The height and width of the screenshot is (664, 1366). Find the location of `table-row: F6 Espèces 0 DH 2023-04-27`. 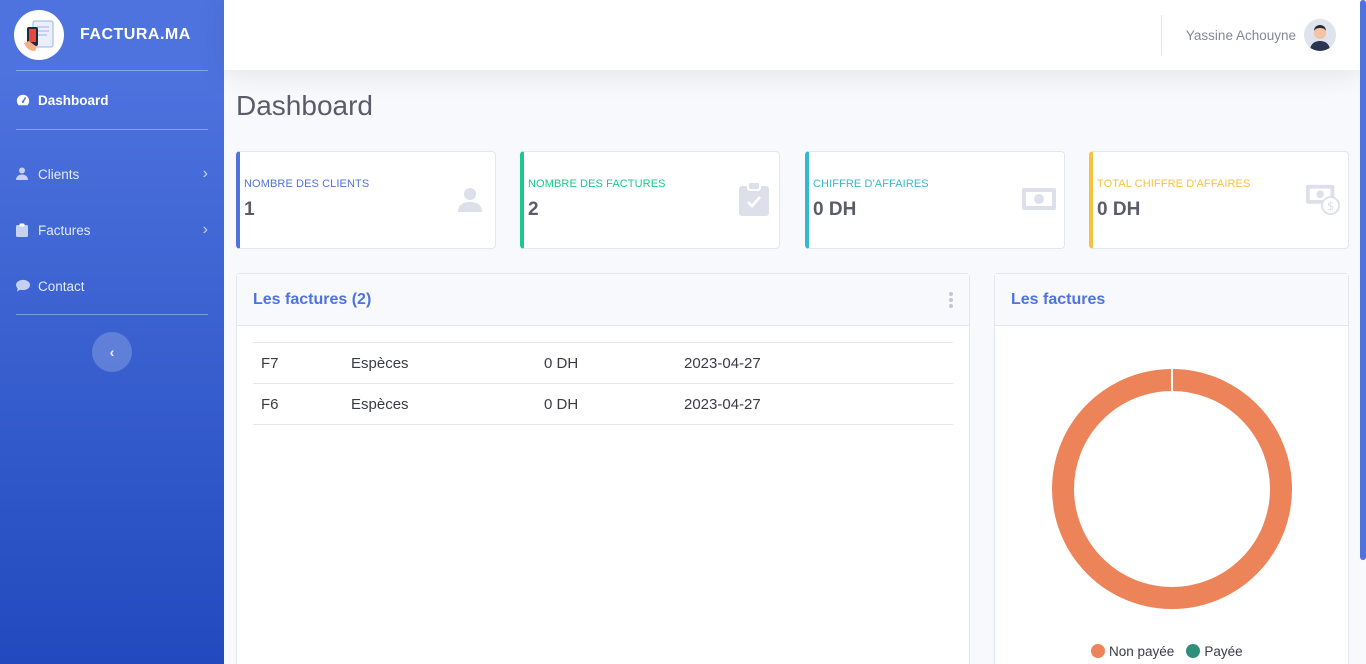

table-row: F6 Espèces 0 DH 2023-04-27 is located at coordinates (603, 404).